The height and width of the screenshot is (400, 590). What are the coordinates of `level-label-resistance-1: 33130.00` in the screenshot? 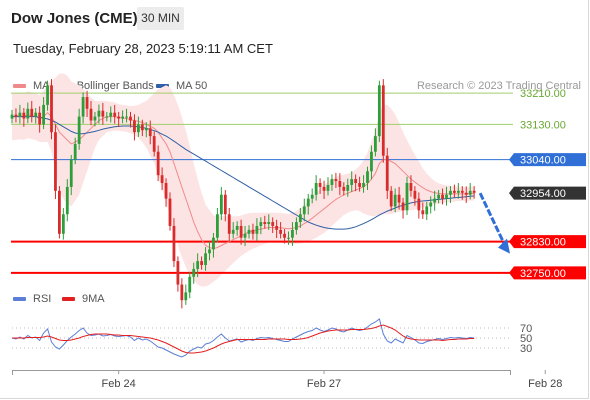 It's located at (543, 125).